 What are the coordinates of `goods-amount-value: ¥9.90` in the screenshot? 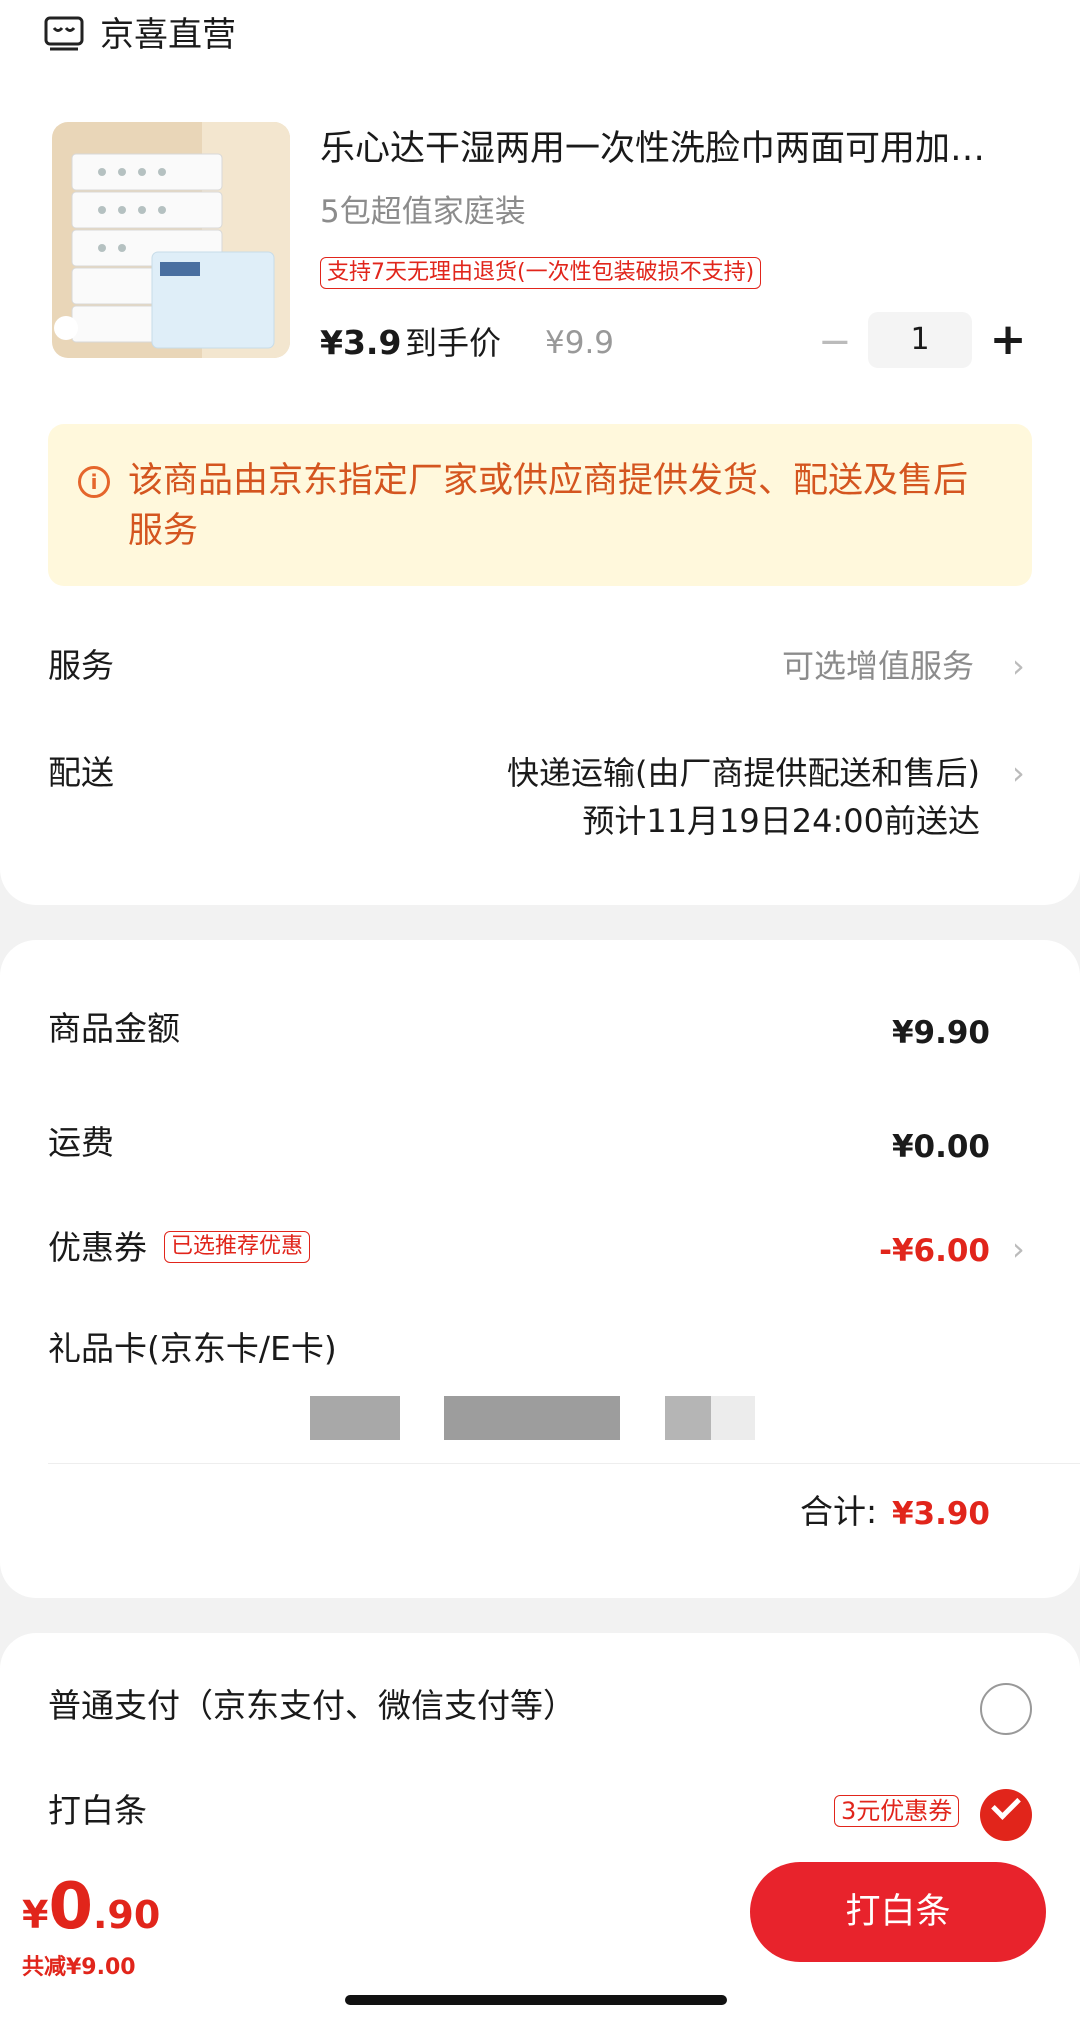 It's located at (940, 1033).